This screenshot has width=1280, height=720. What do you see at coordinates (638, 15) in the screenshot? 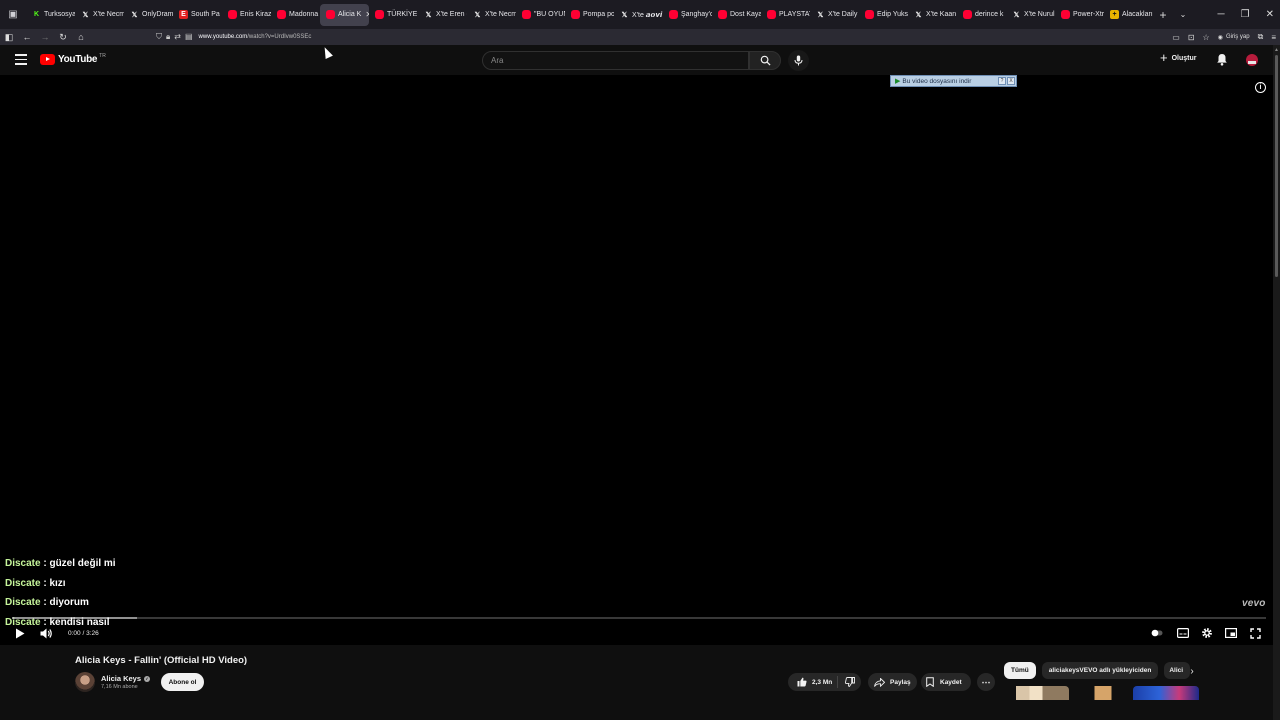
I see `browser-tab: 𝕏 X'te 𝙖𝙤𝙫𝙞` at bounding box center [638, 15].